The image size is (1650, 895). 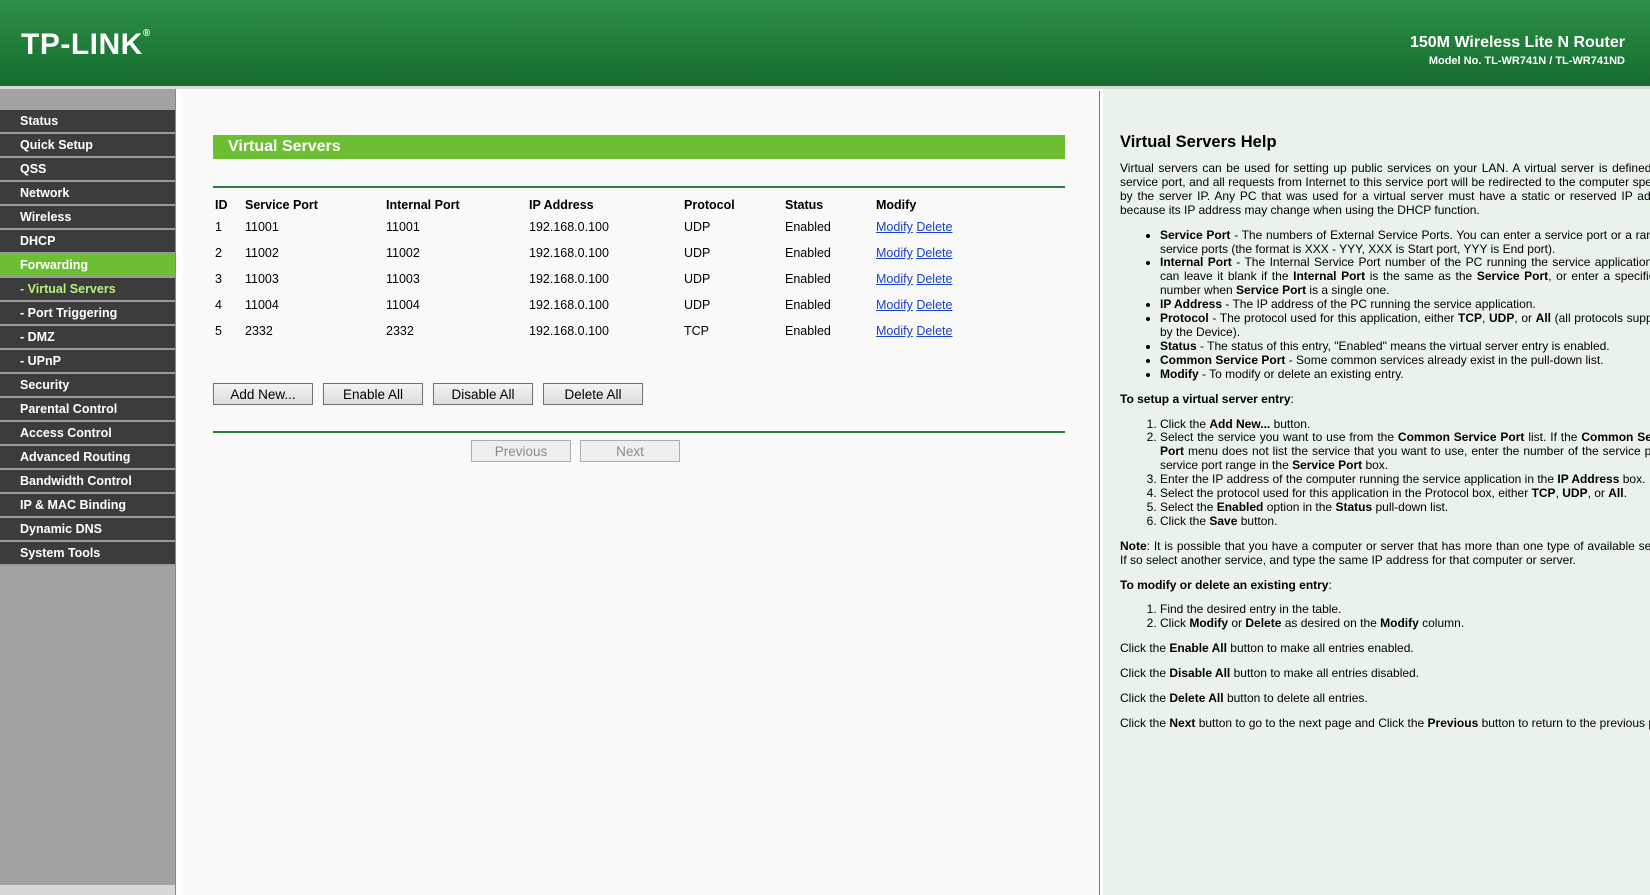 What do you see at coordinates (87, 99) in the screenshot?
I see `sidebar-top-strip` at bounding box center [87, 99].